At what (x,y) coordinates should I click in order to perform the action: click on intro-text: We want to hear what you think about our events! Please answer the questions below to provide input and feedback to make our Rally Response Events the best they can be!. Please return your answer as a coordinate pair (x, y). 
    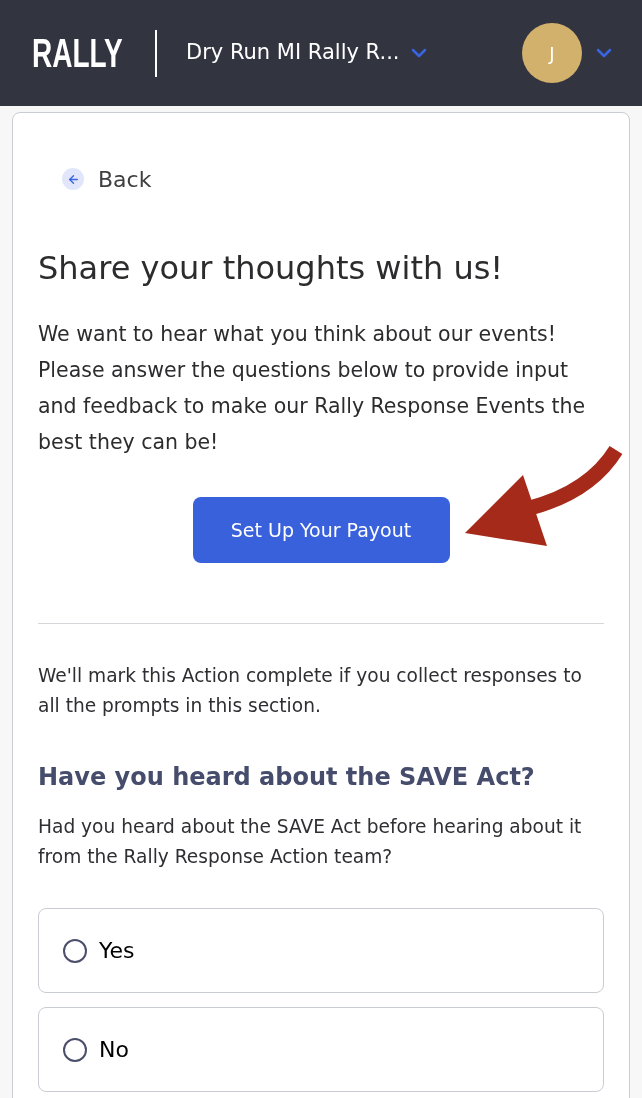
    Looking at the image, I should click on (312, 388).